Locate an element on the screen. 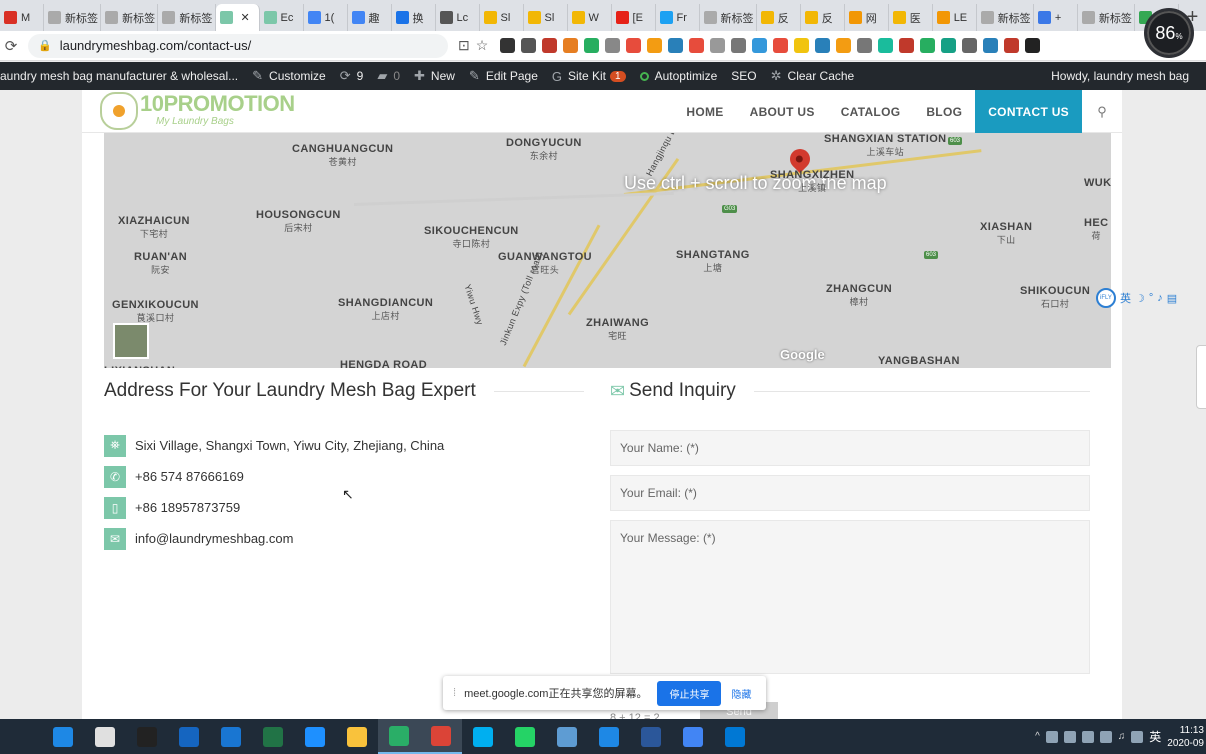  wp-edit-page: ✎ Edit Page is located at coordinates (503, 76).